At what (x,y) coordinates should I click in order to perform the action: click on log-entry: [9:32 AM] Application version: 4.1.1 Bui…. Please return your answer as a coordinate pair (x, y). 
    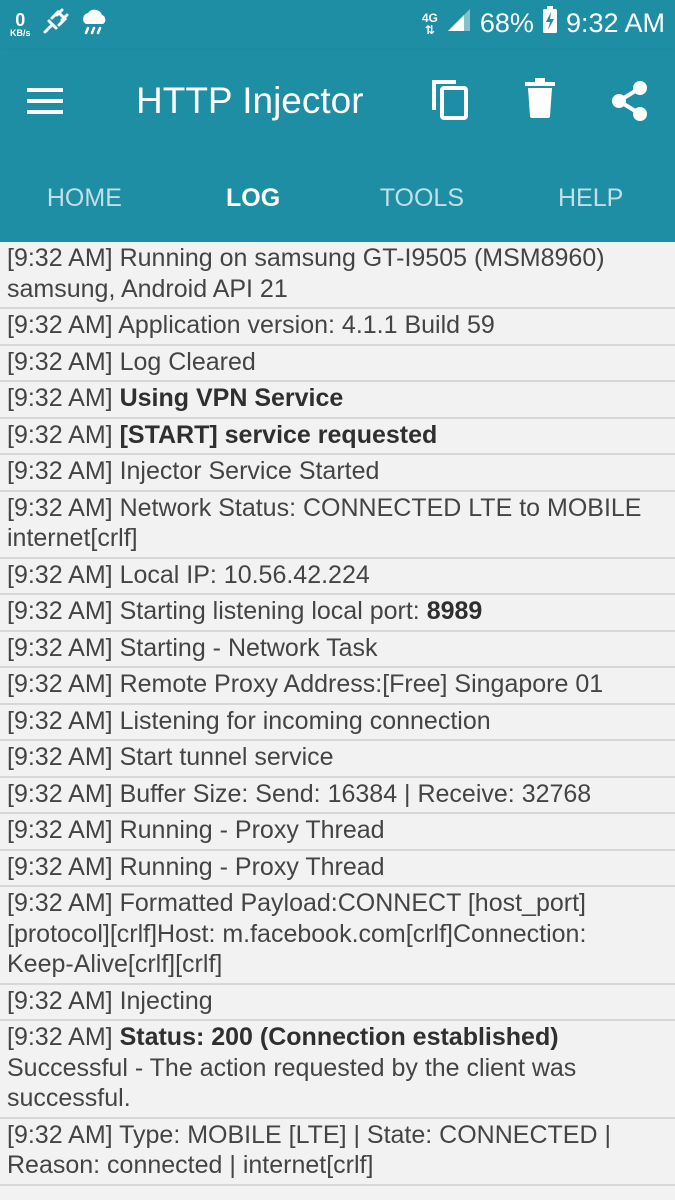
    Looking at the image, I should click on (337, 327).